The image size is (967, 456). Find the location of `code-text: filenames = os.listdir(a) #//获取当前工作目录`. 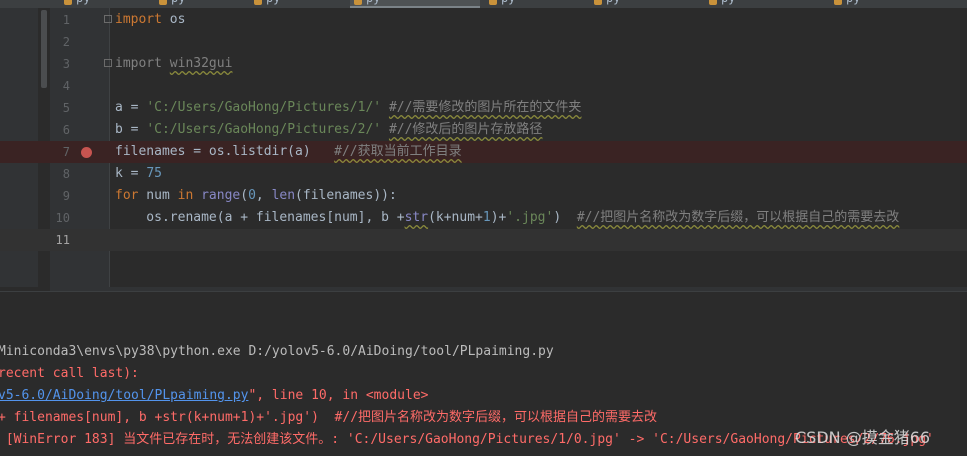

code-text: filenames = os.listdir(a) #//获取当前工作目录 is located at coordinates (288, 152).